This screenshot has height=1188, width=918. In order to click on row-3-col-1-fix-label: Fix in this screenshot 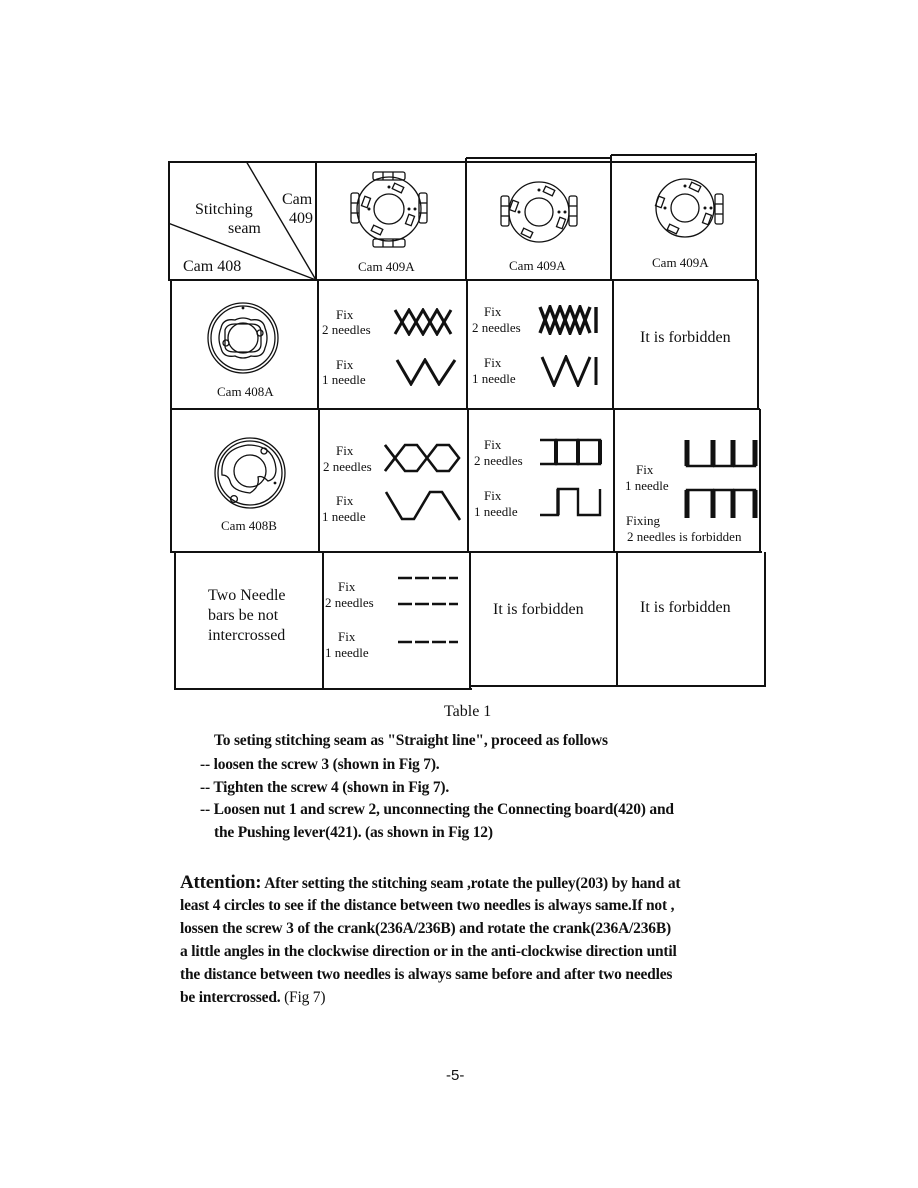, I will do `click(347, 586)`.